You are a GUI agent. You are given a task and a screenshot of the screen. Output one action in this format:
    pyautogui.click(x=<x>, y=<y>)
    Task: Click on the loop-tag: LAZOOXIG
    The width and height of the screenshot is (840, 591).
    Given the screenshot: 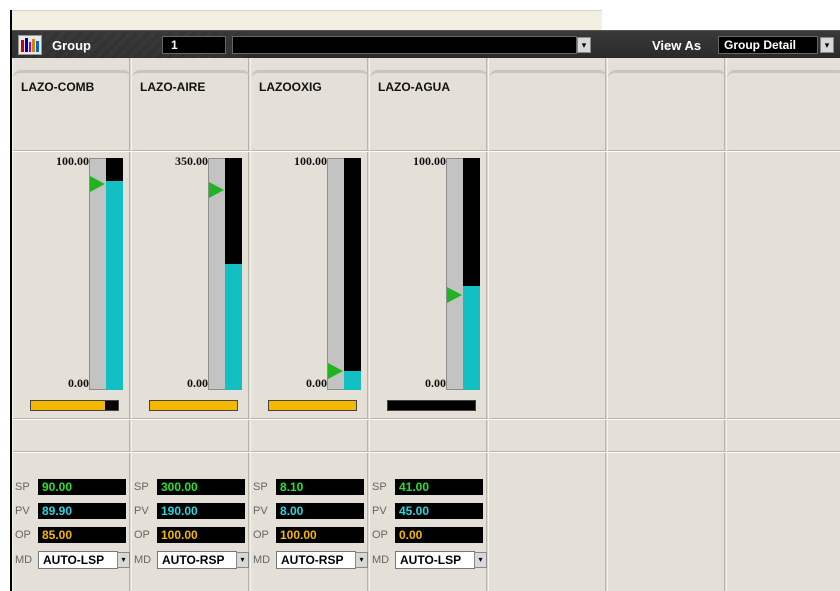 What is the action you would take?
    pyautogui.click(x=290, y=87)
    